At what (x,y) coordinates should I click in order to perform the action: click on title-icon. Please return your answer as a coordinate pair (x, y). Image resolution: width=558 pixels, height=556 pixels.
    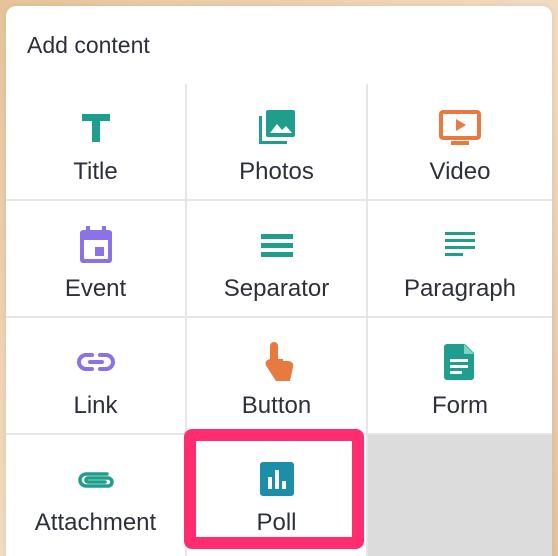
    Looking at the image, I should click on (96, 128).